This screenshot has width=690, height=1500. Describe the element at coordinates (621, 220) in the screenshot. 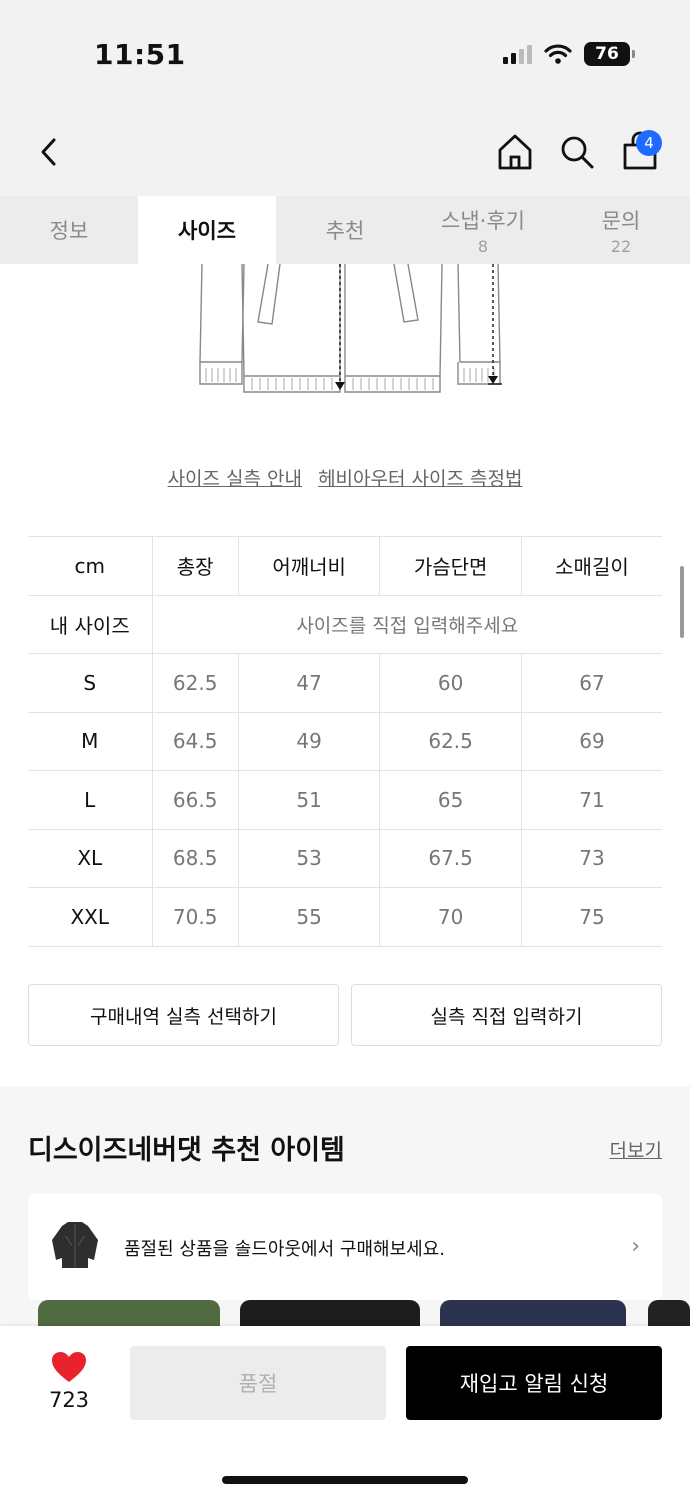

I see `tab-label: 문의` at that location.